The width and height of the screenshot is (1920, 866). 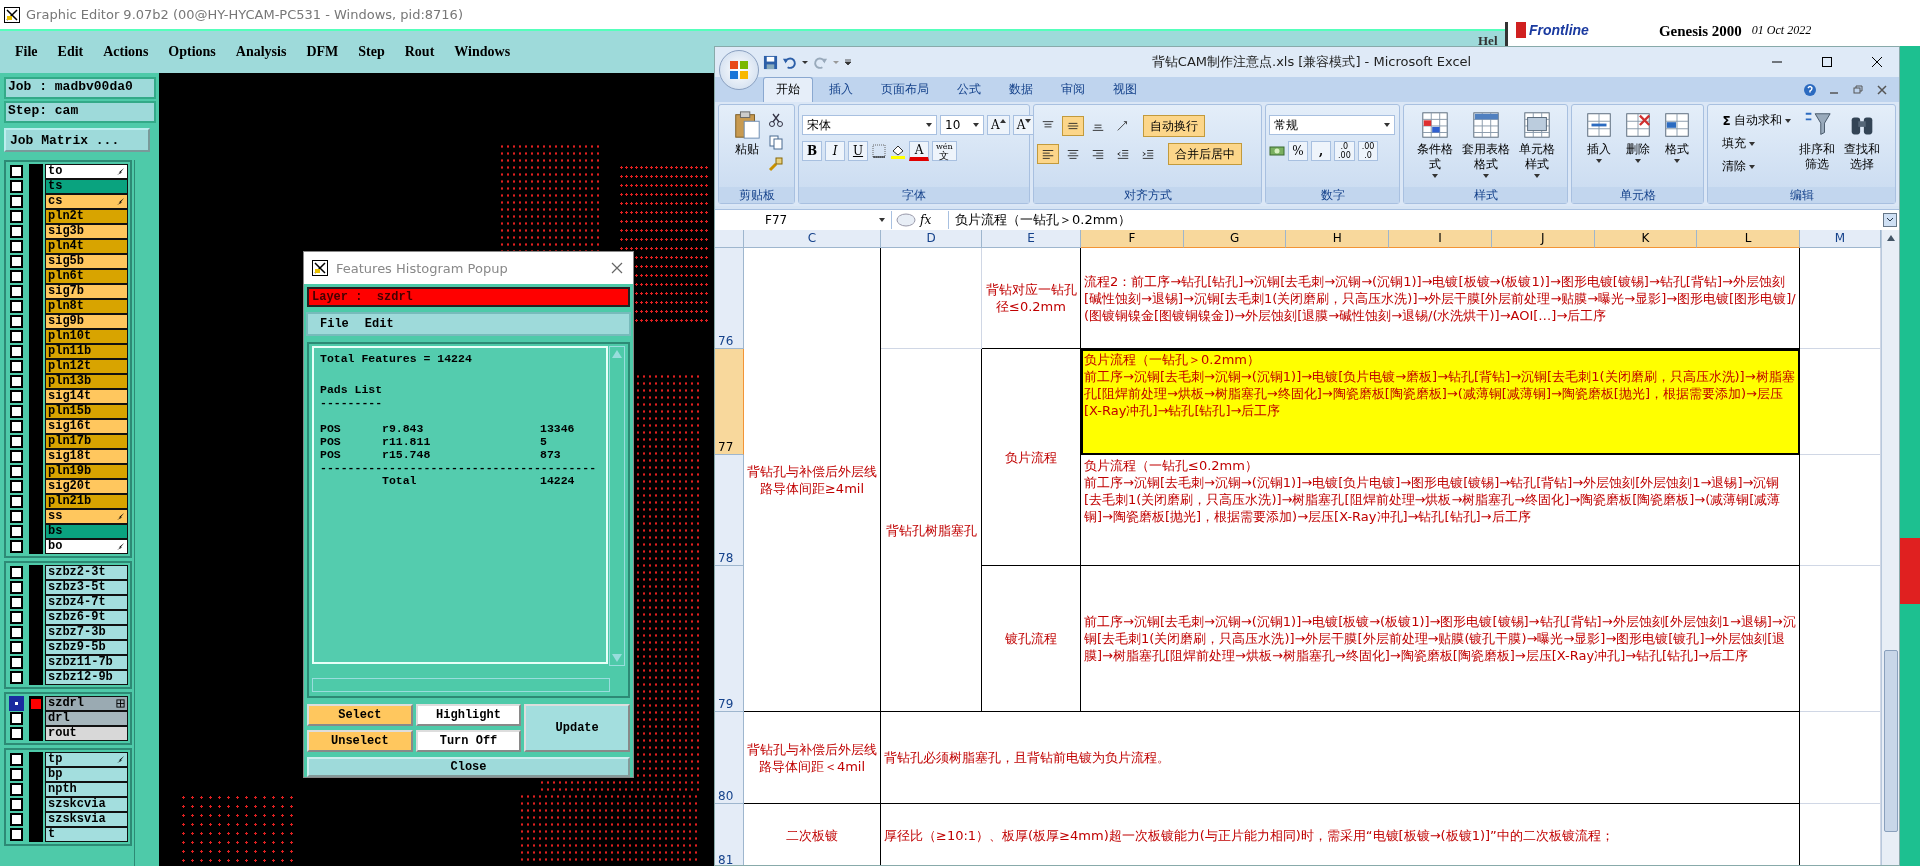 I want to click on caret-icon, so click(x=805, y=62).